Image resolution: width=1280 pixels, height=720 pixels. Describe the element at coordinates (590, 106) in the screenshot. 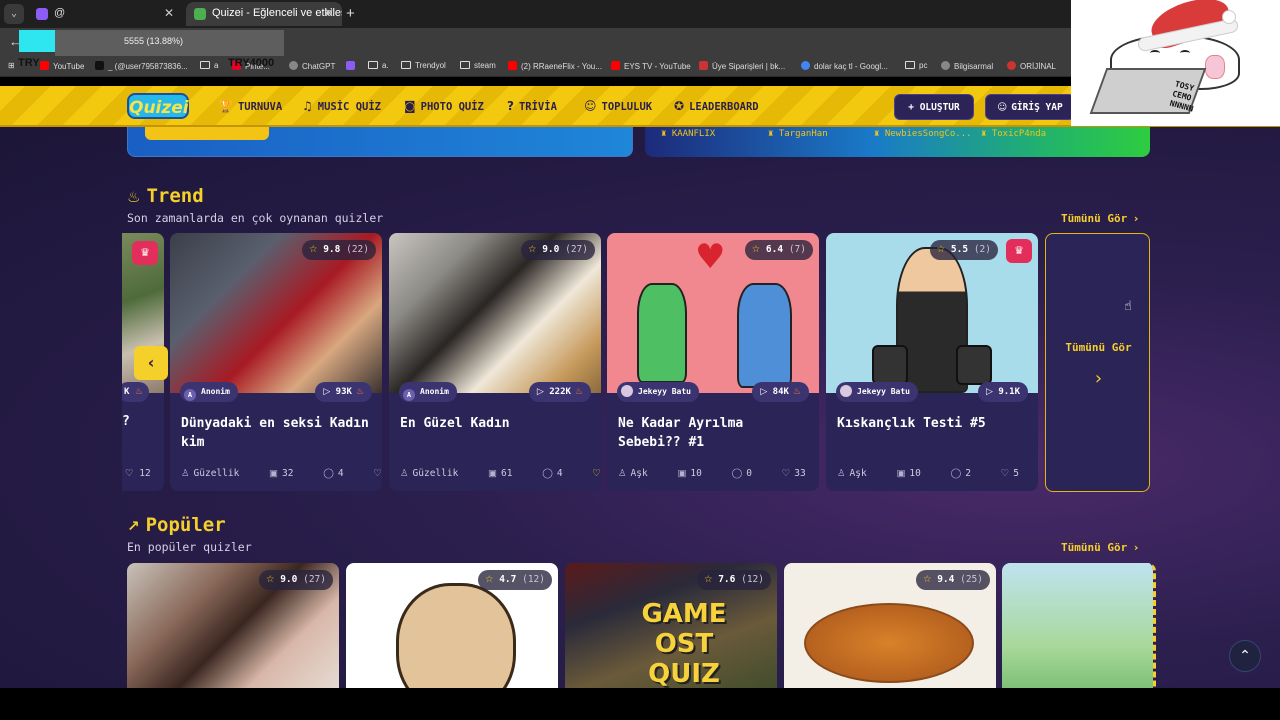

I see `users-icon: ☺` at that location.